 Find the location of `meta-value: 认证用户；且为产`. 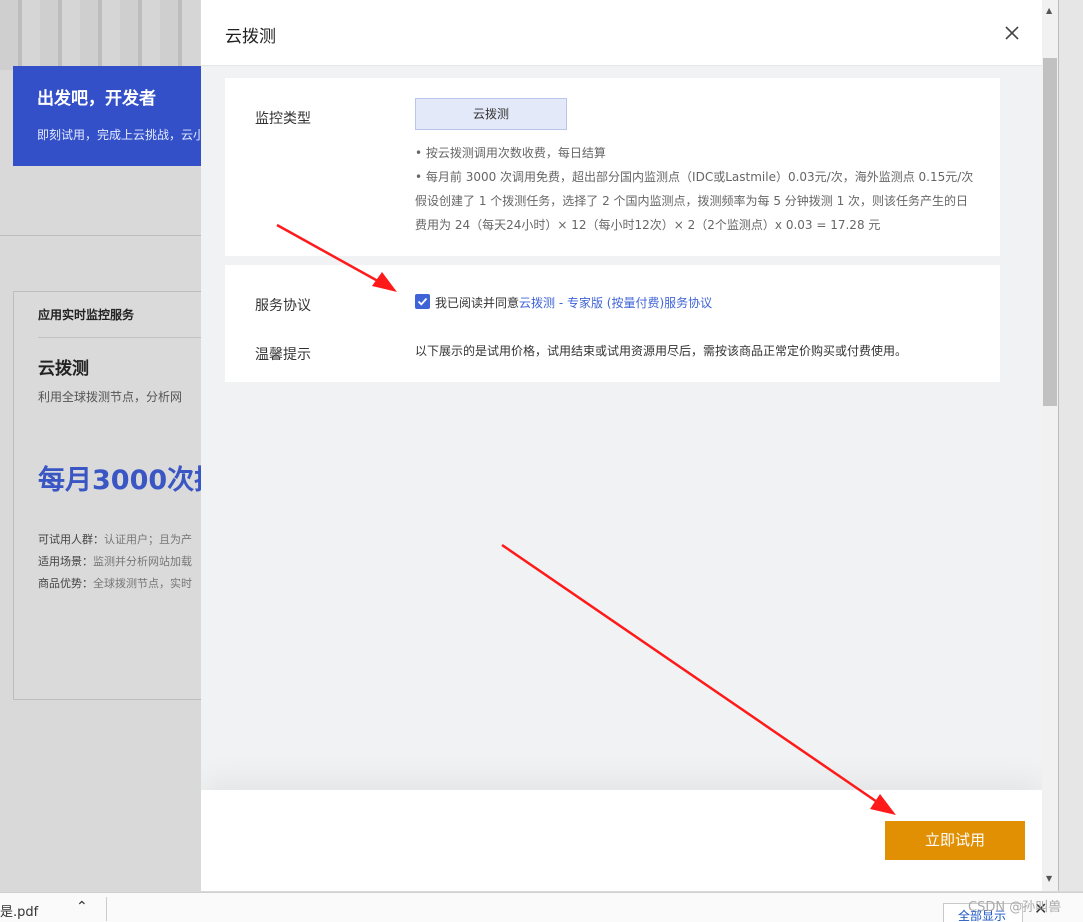

meta-value: 认证用户；且为产 is located at coordinates (148, 539).